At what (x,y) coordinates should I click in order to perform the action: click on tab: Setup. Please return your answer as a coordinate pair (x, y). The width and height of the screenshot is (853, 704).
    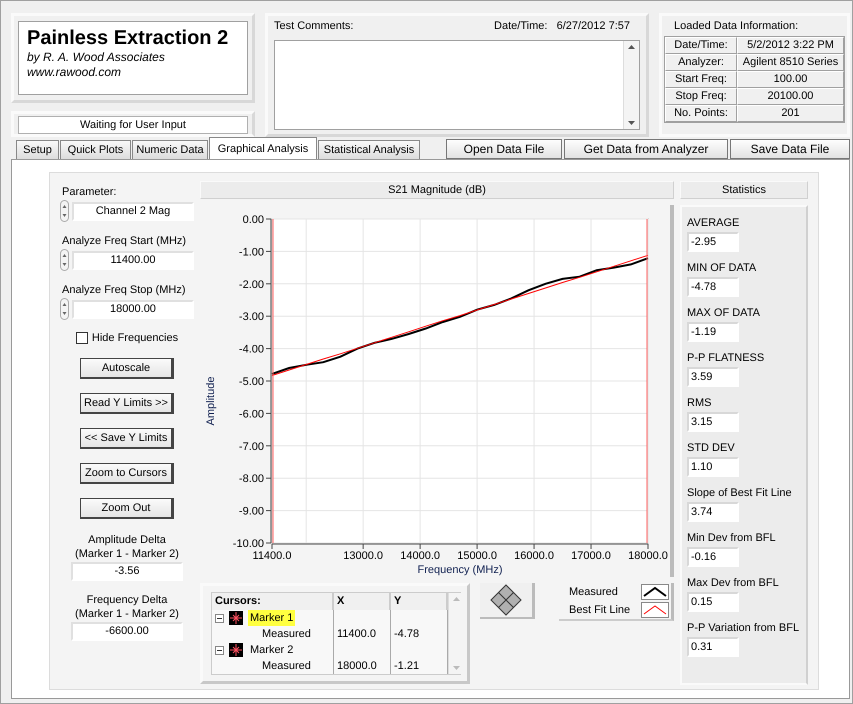
    Looking at the image, I should click on (37, 149).